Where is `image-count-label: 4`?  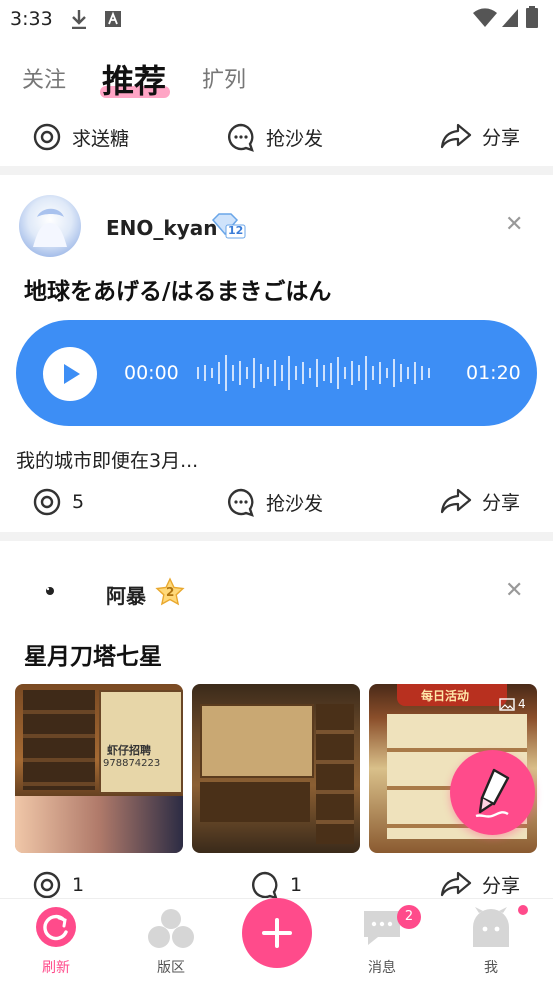
image-count-label: 4 is located at coordinates (522, 704).